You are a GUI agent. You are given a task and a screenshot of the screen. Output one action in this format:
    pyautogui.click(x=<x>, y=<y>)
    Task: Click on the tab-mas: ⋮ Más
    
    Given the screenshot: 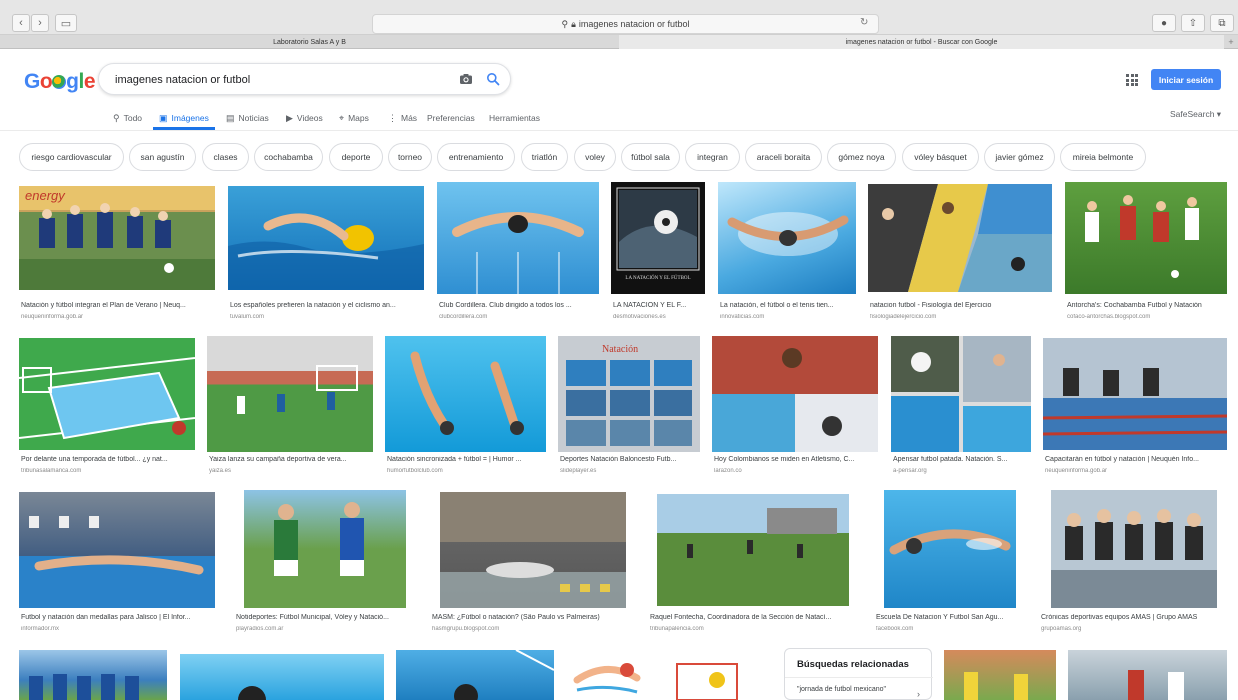 What is the action you would take?
    pyautogui.click(x=402, y=118)
    